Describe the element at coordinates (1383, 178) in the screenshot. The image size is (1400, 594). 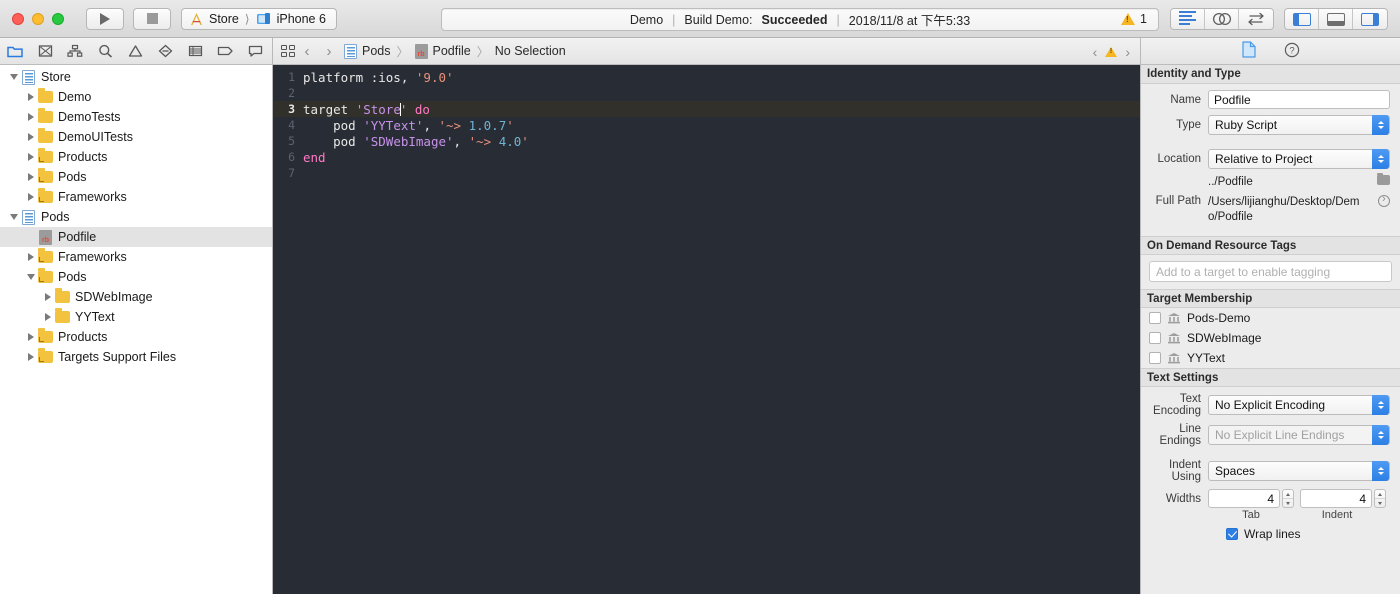
I see `choose-folder-icon` at that location.